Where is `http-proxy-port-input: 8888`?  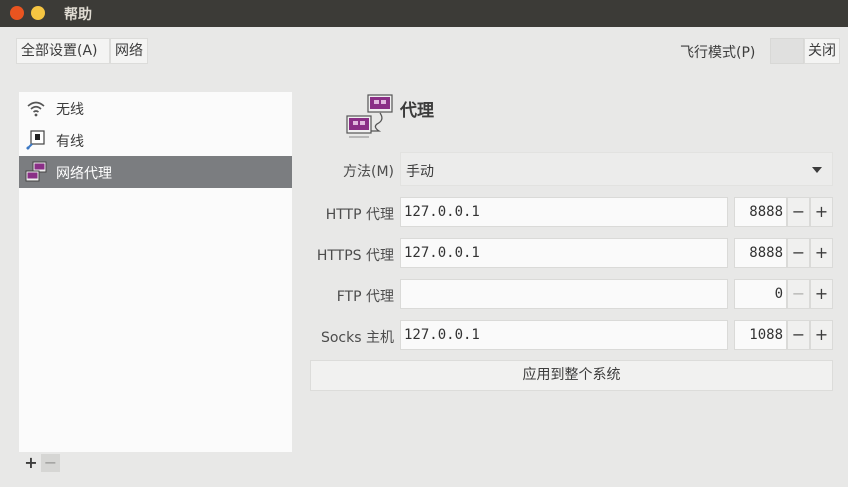
http-proxy-port-input: 8888 is located at coordinates (760, 212).